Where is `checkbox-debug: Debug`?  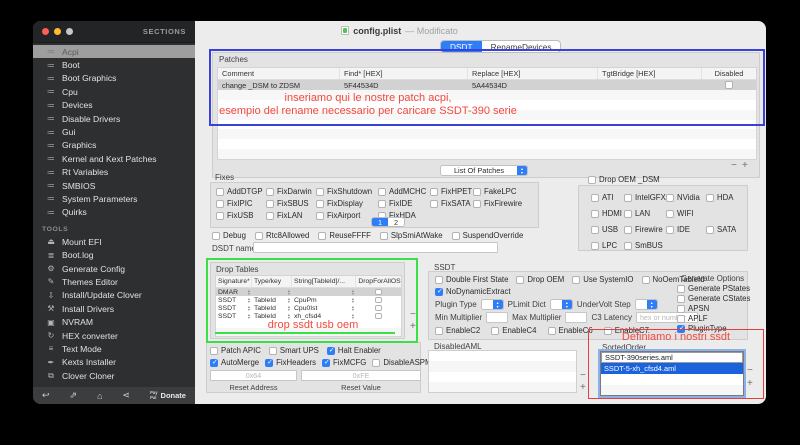
checkbox-debug: Debug is located at coordinates (229, 235).